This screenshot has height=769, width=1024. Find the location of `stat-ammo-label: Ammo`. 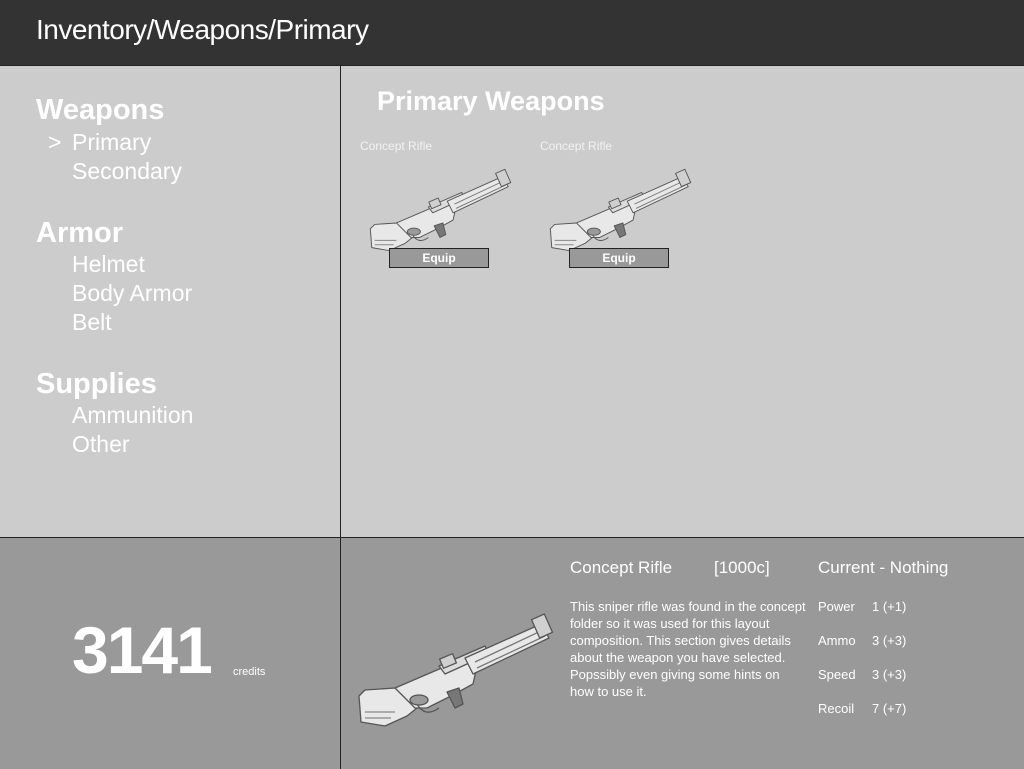

stat-ammo-label: Ammo is located at coordinates (837, 640).